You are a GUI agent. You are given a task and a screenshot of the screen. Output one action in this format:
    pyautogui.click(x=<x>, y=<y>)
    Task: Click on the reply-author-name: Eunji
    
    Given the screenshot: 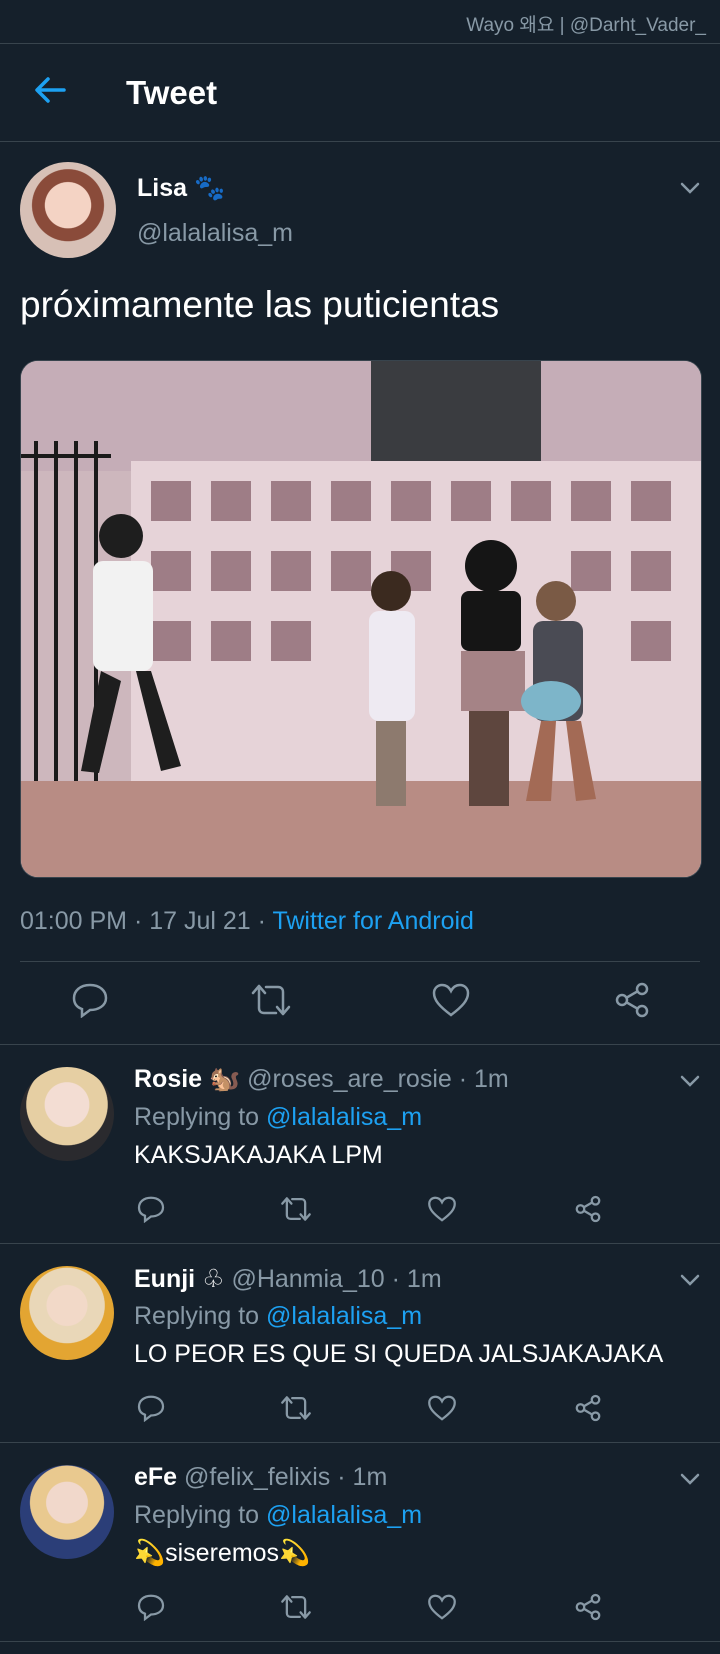 What is the action you would take?
    pyautogui.click(x=164, y=1279)
    